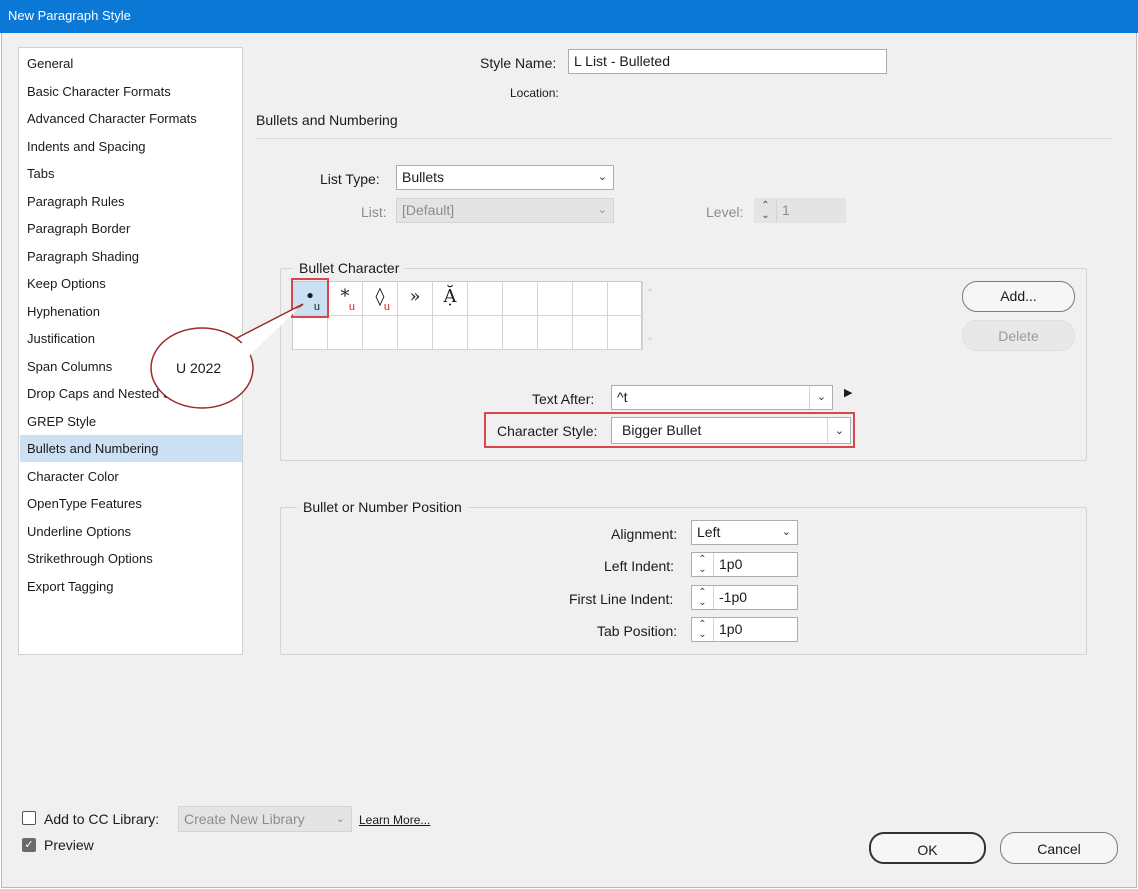 Image resolution: width=1138 pixels, height=889 pixels. I want to click on list-type-label: List Type:, so click(350, 179).